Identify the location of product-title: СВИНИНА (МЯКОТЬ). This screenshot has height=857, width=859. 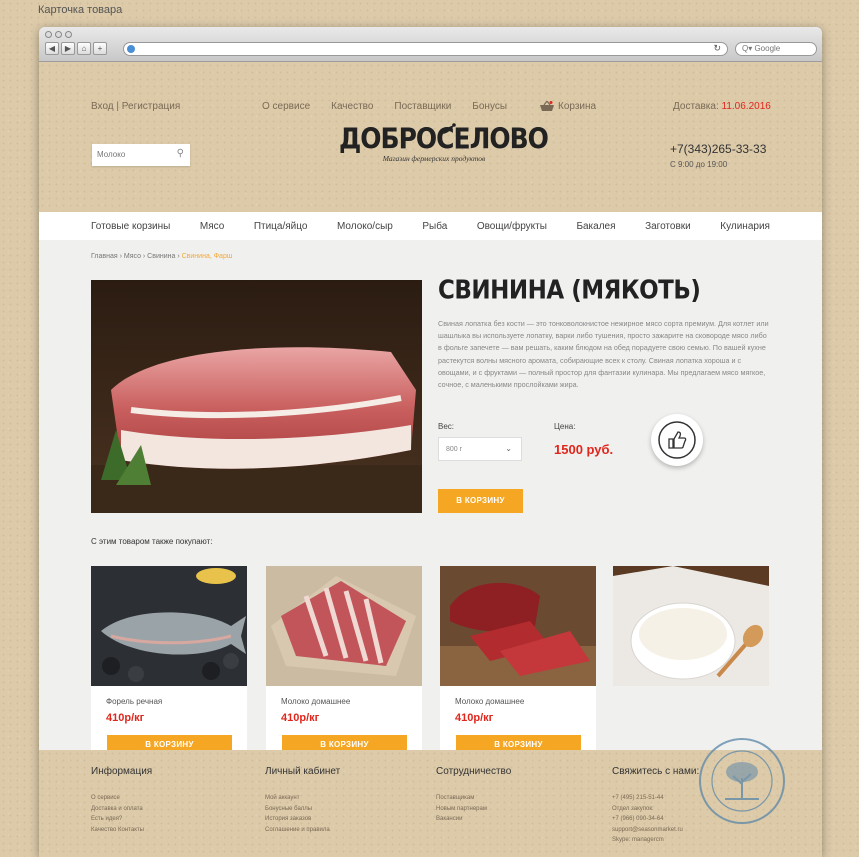
(569, 291).